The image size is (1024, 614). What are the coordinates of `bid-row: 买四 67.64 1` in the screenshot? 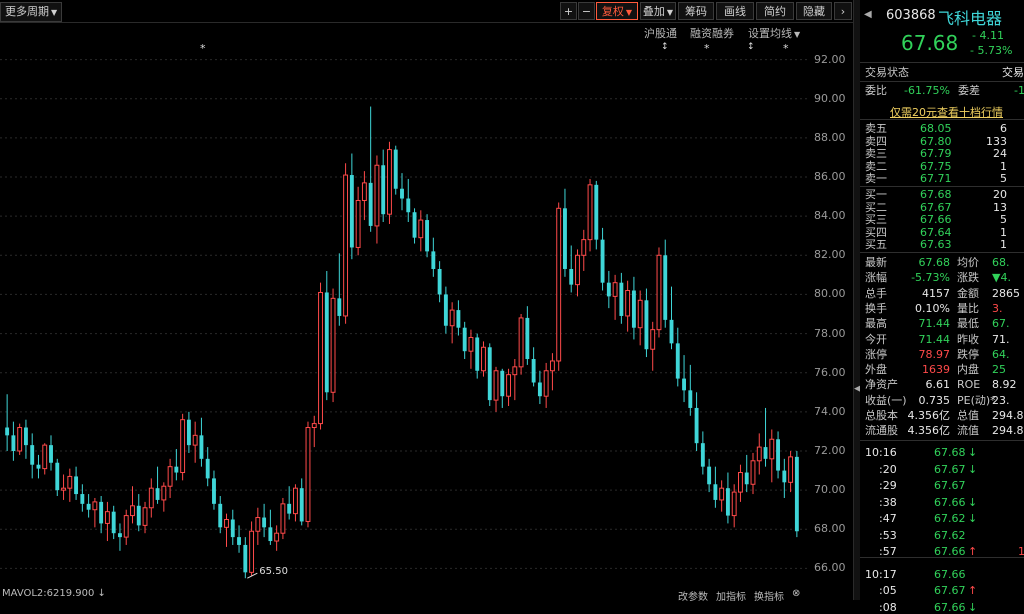 It's located at (942, 232).